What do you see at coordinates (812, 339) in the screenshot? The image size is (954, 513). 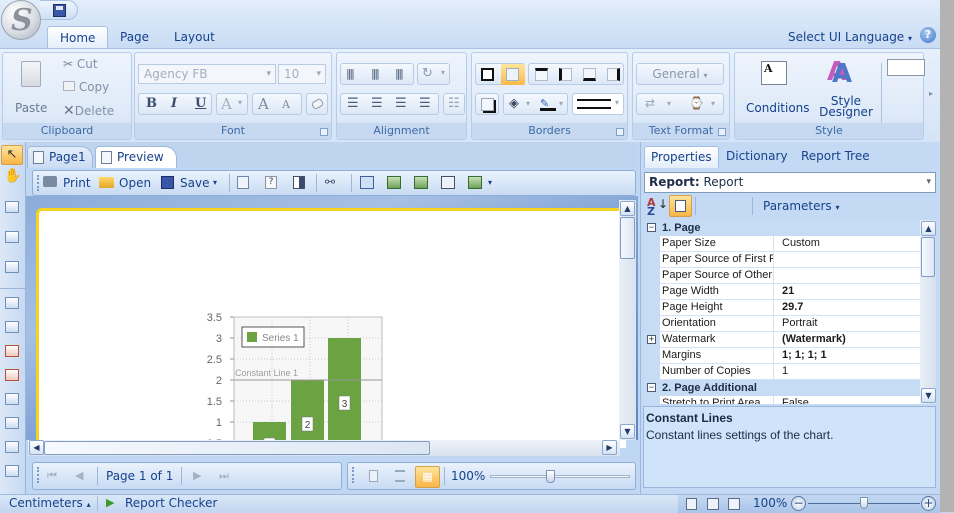 I see `property-value: (Watermark)` at bounding box center [812, 339].